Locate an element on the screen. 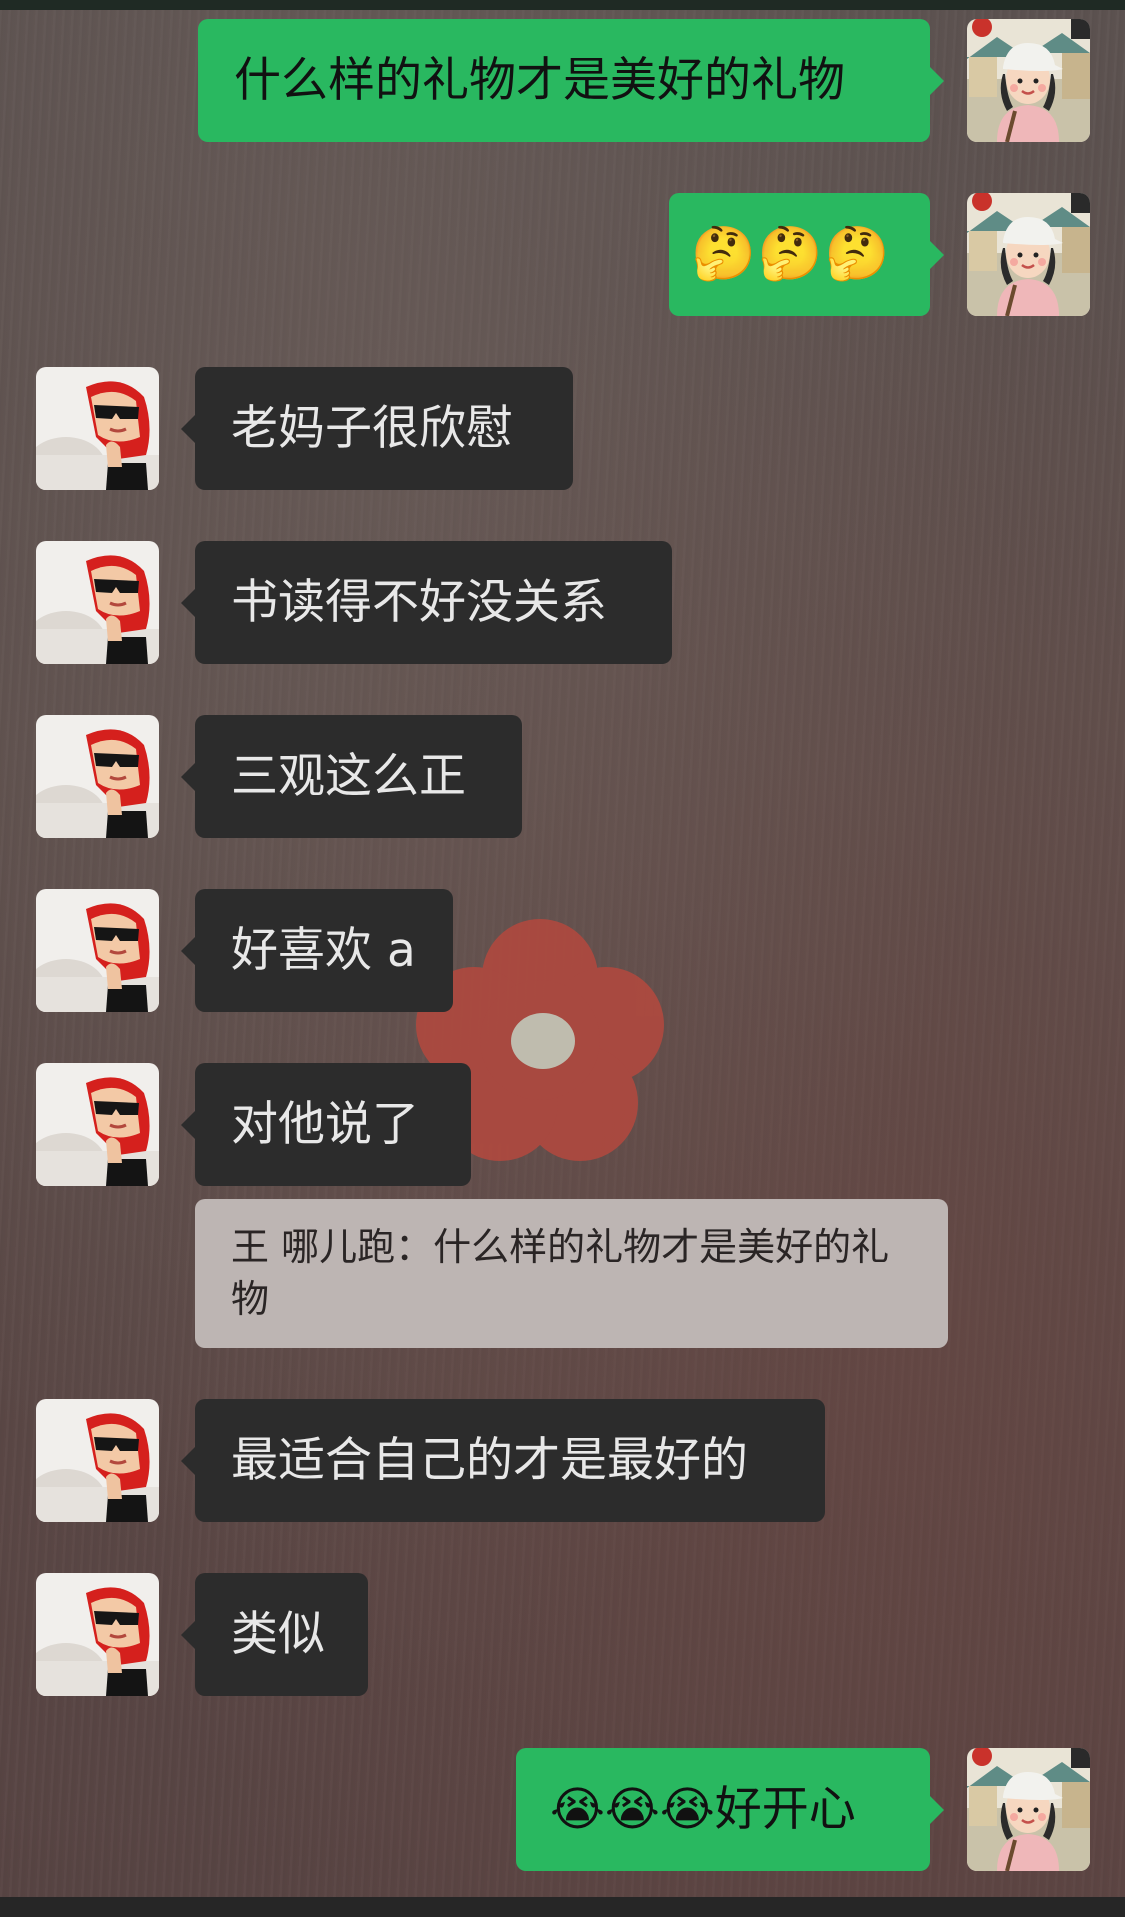 The width and height of the screenshot is (1125, 1917). message-text: 书读得不好没关系 is located at coordinates (419, 602).